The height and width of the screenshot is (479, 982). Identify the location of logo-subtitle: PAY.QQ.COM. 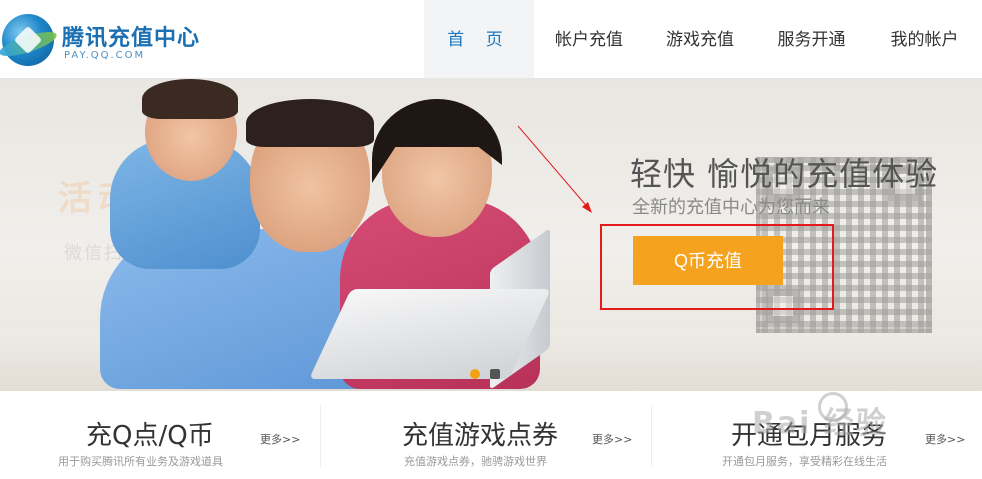
(105, 55).